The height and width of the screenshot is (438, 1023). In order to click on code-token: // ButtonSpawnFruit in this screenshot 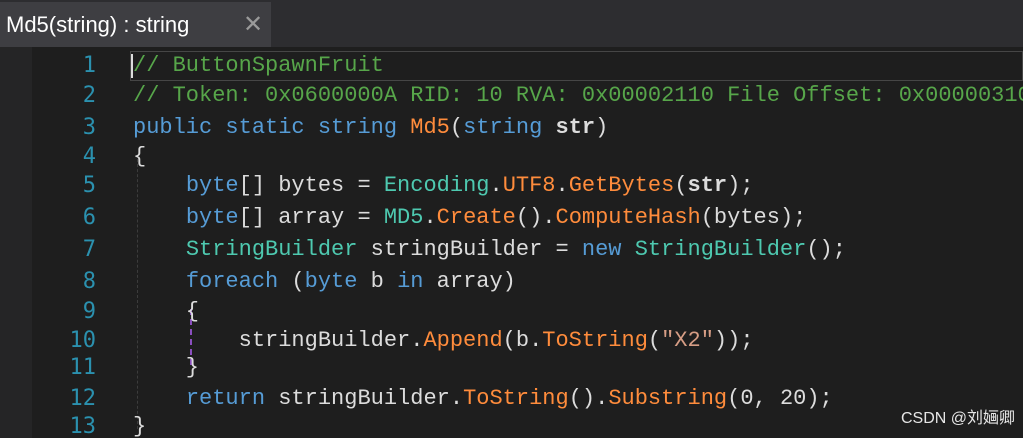, I will do `click(258, 65)`.